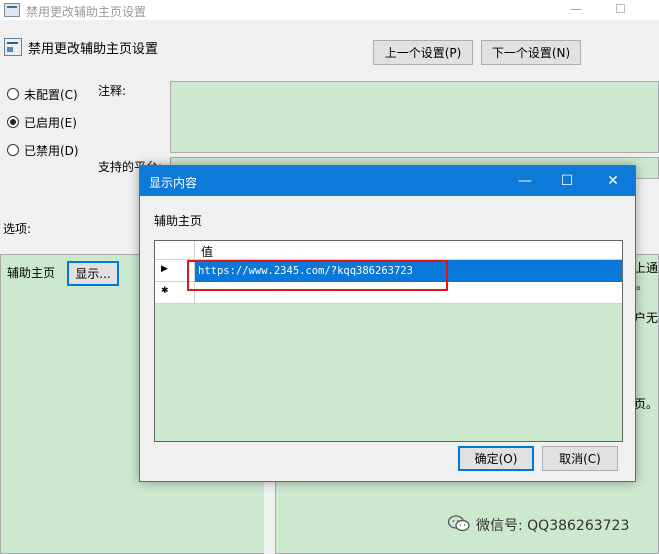 The image size is (659, 554). Describe the element at coordinates (646, 268) in the screenshot. I see `help-text-fragment: 上通` at that location.